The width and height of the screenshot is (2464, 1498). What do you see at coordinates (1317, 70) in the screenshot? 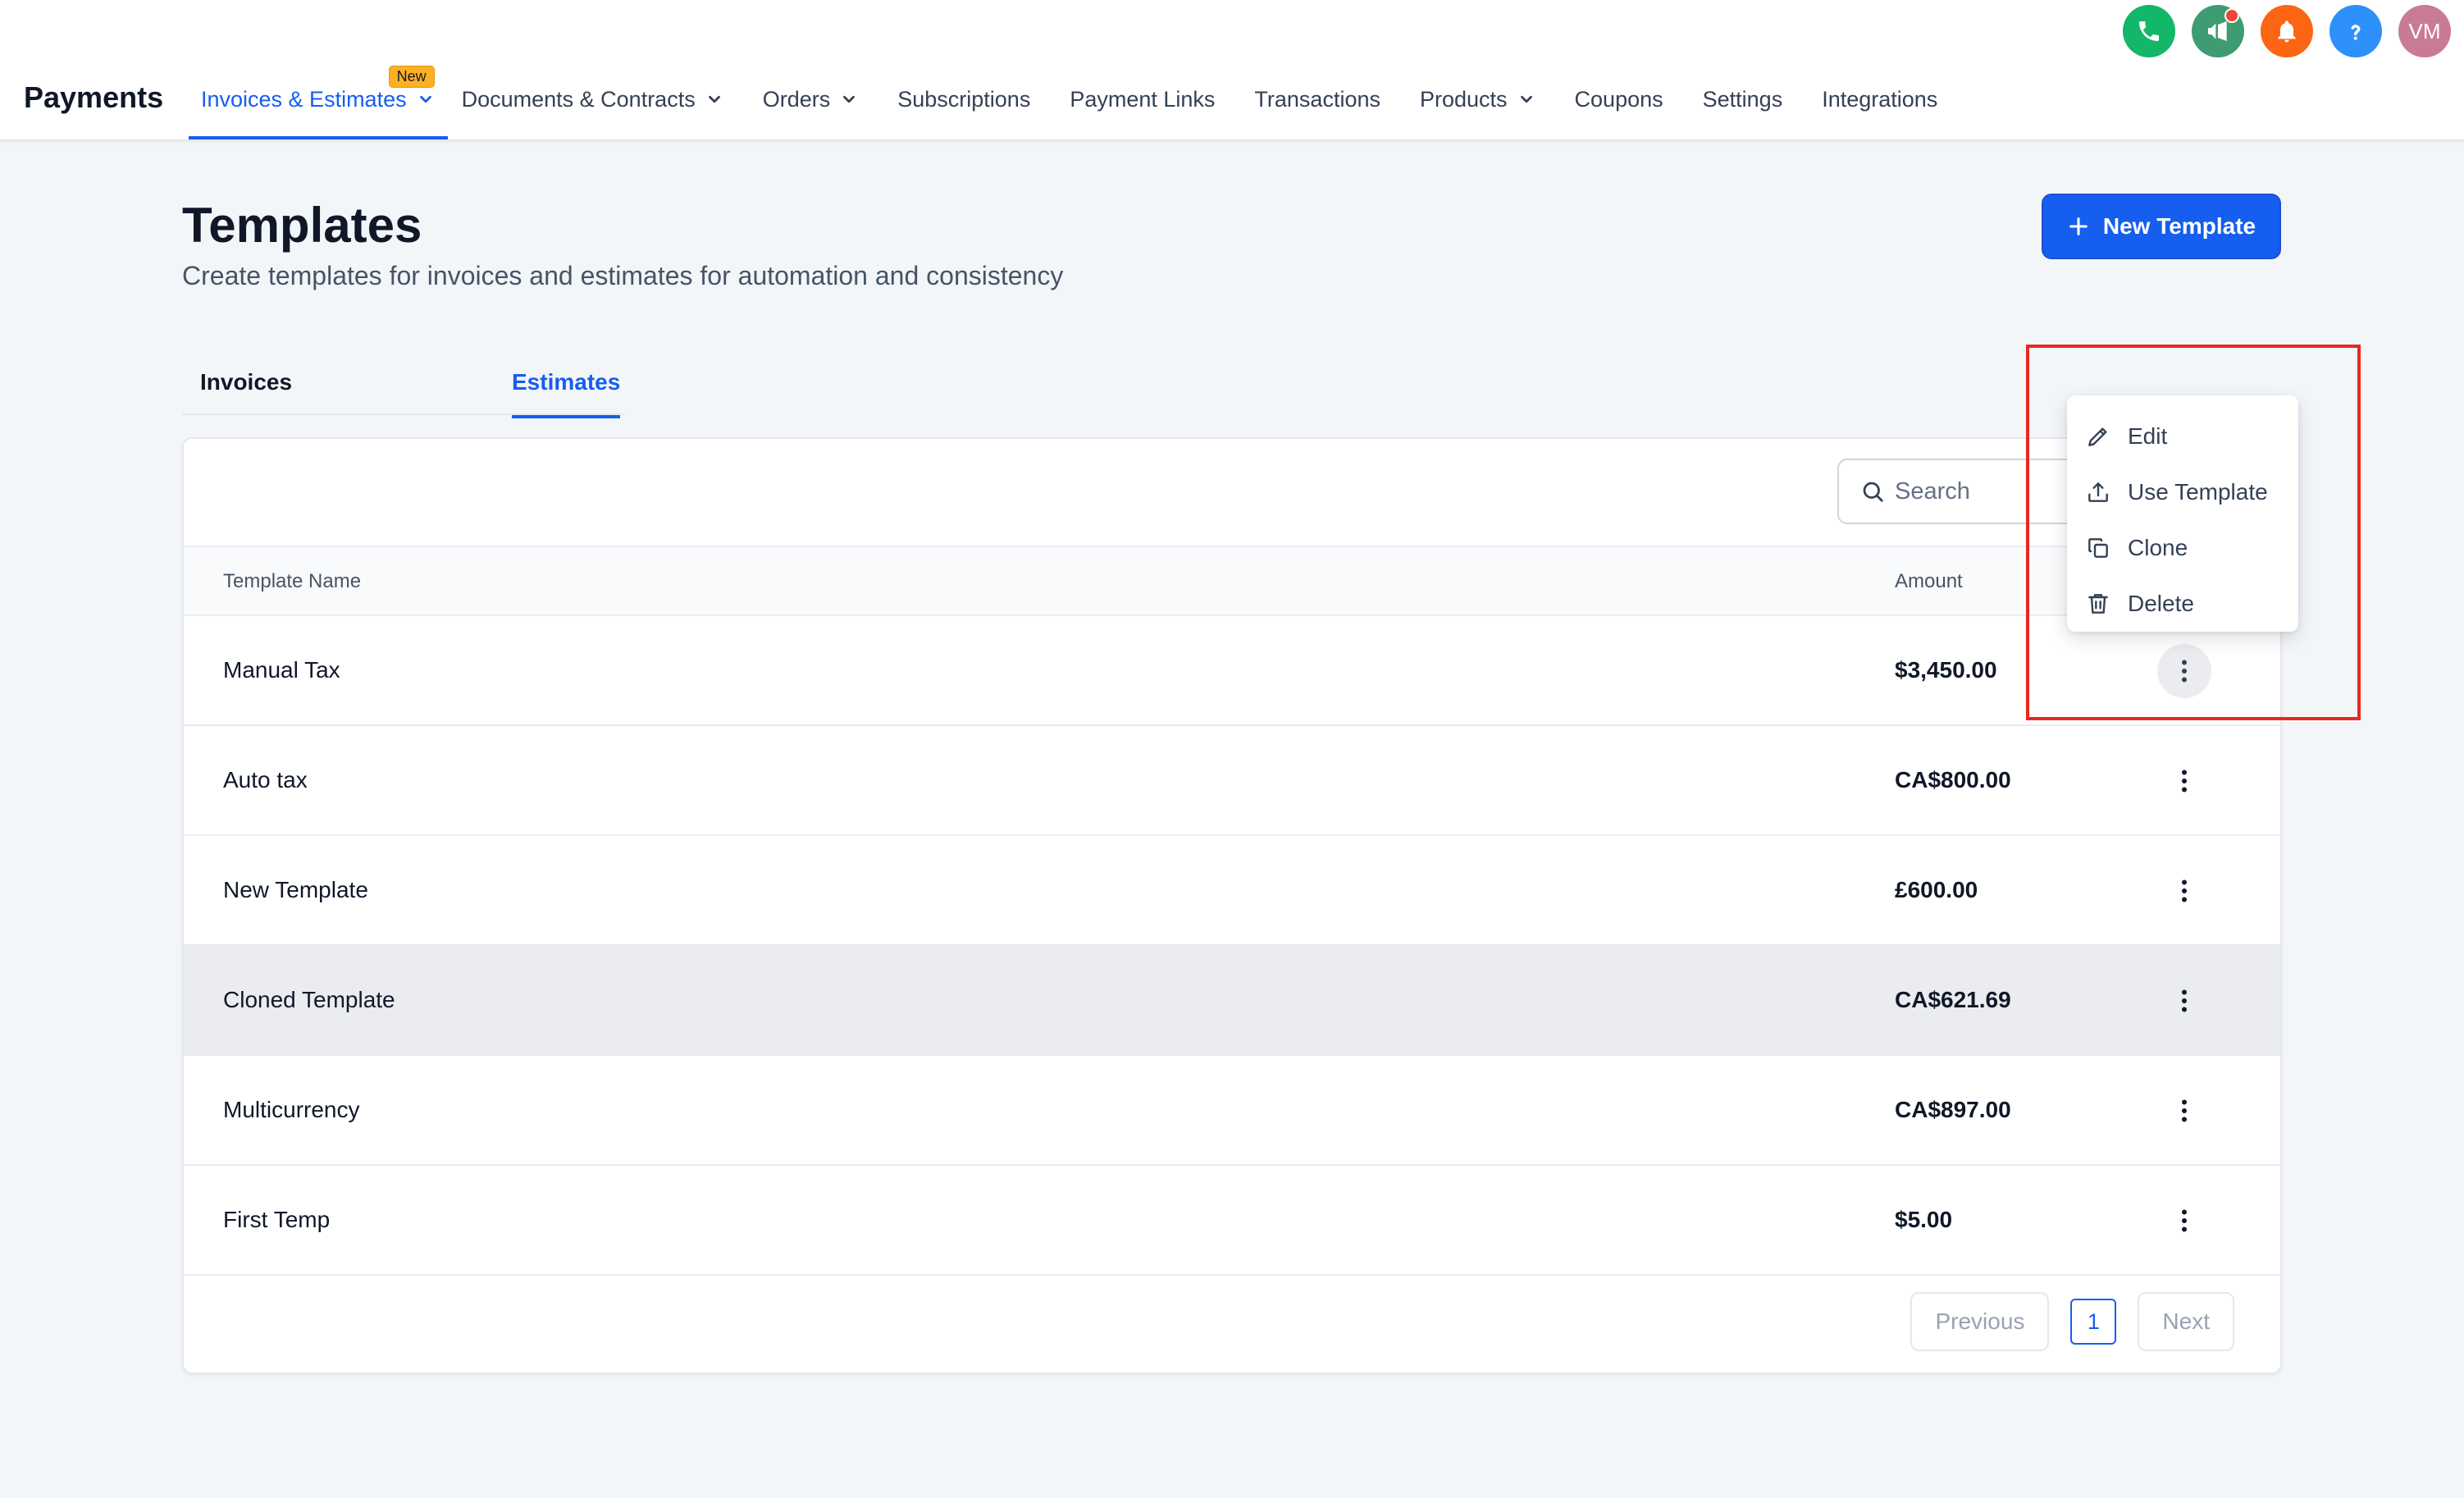
I see `nav-transactions: Transactions` at bounding box center [1317, 70].